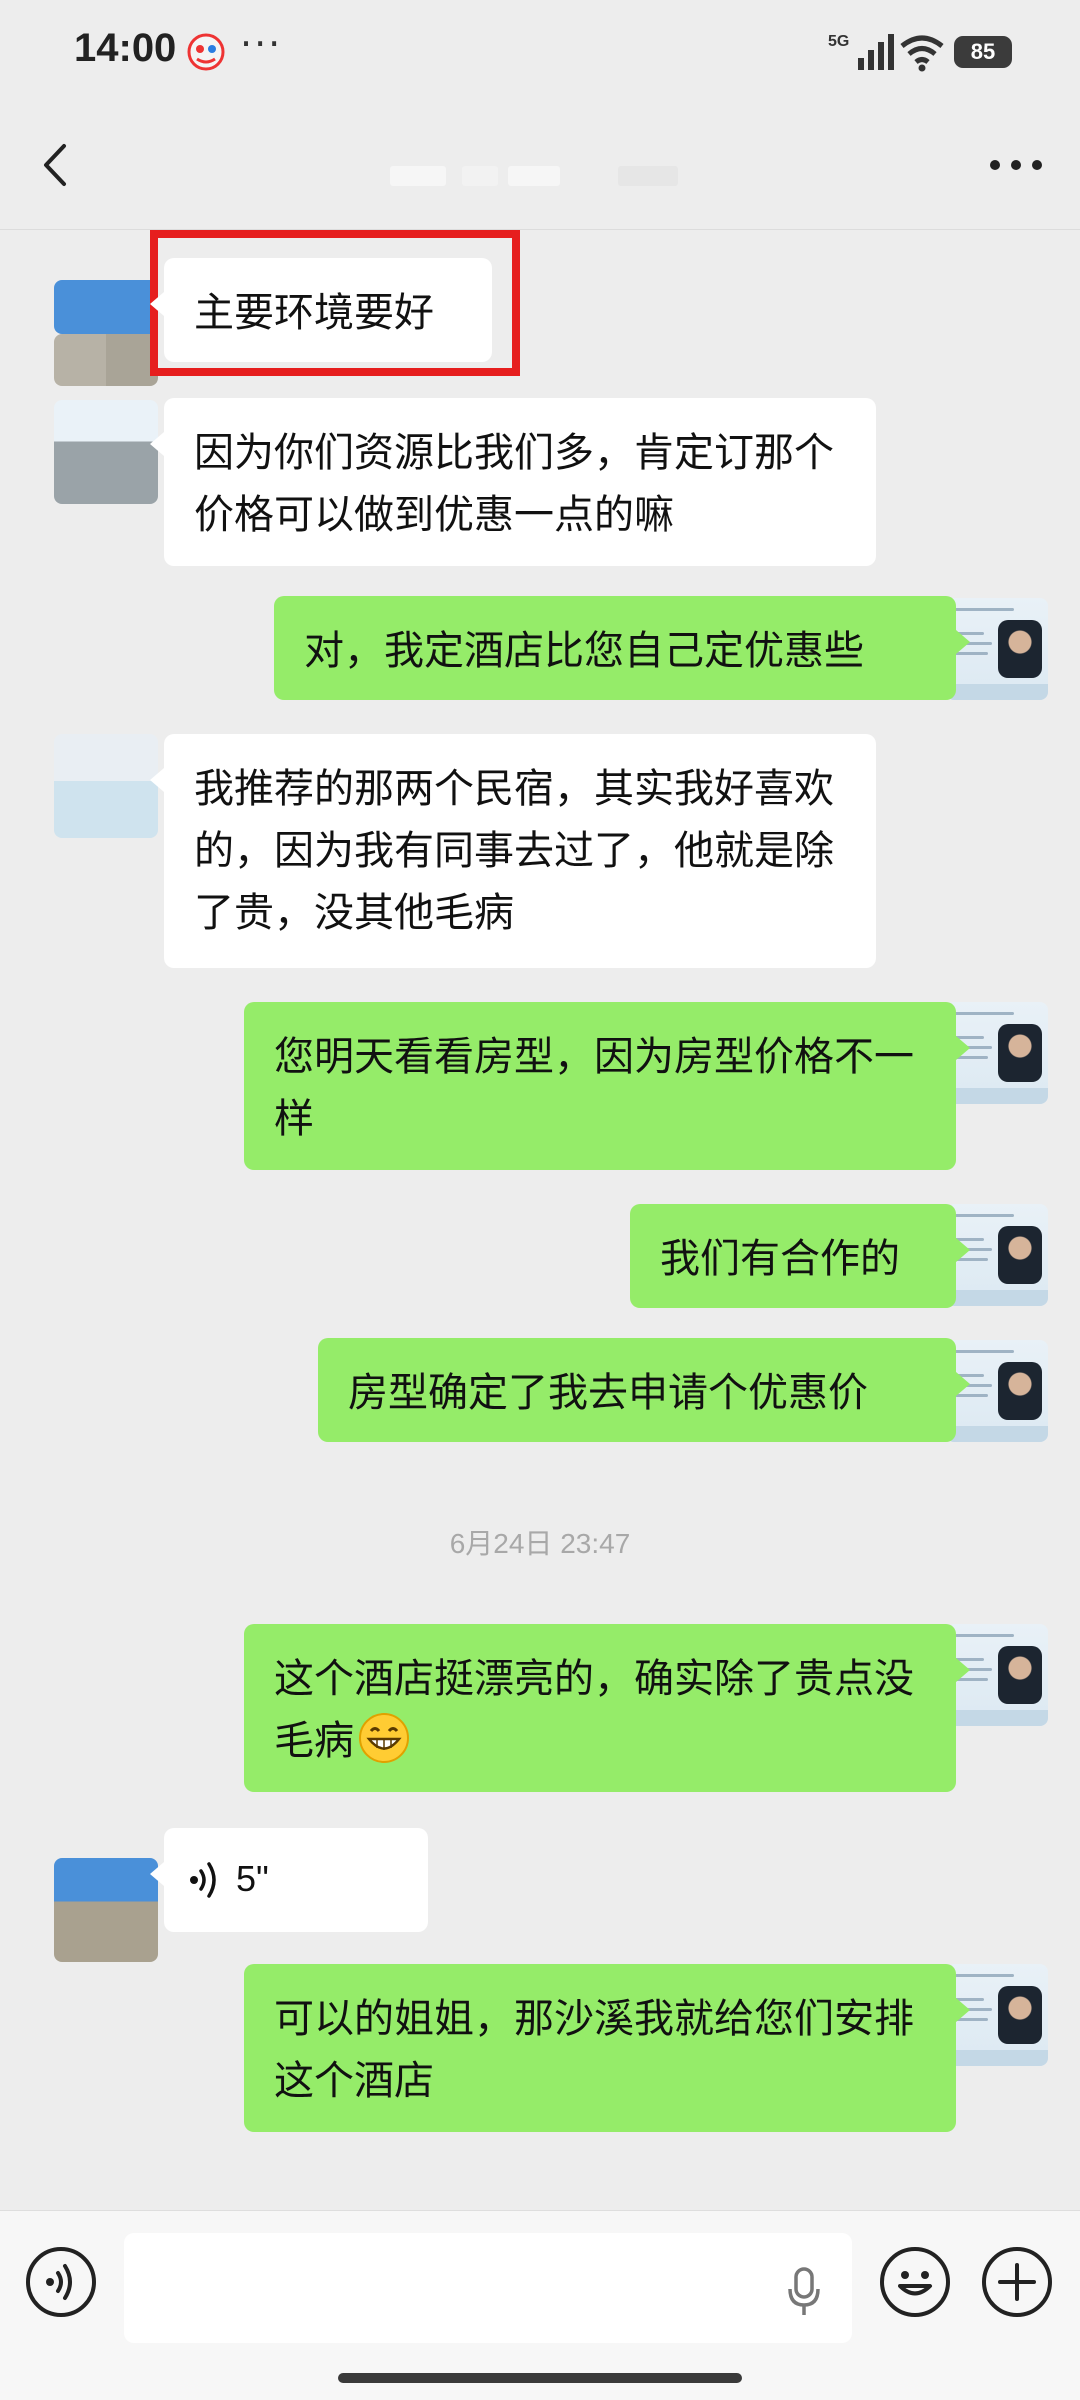 Image resolution: width=1080 pixels, height=2400 pixels. What do you see at coordinates (540, 165) in the screenshot?
I see `chat-header` at bounding box center [540, 165].